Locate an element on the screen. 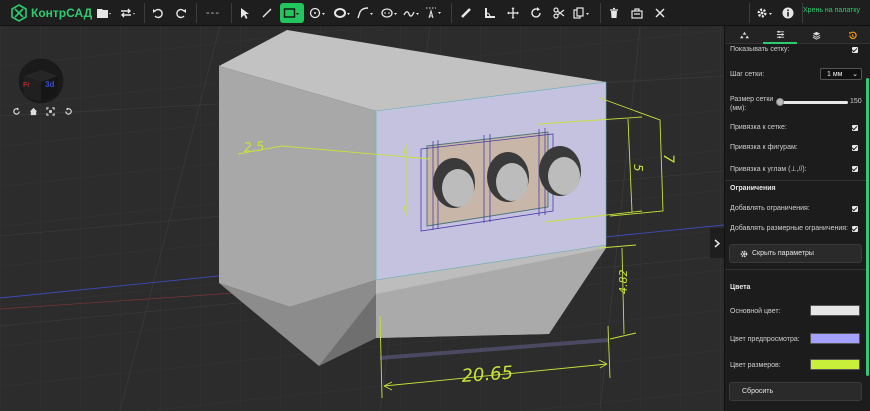 This screenshot has width=870, height=411. swap-icon is located at coordinates (128, 13).